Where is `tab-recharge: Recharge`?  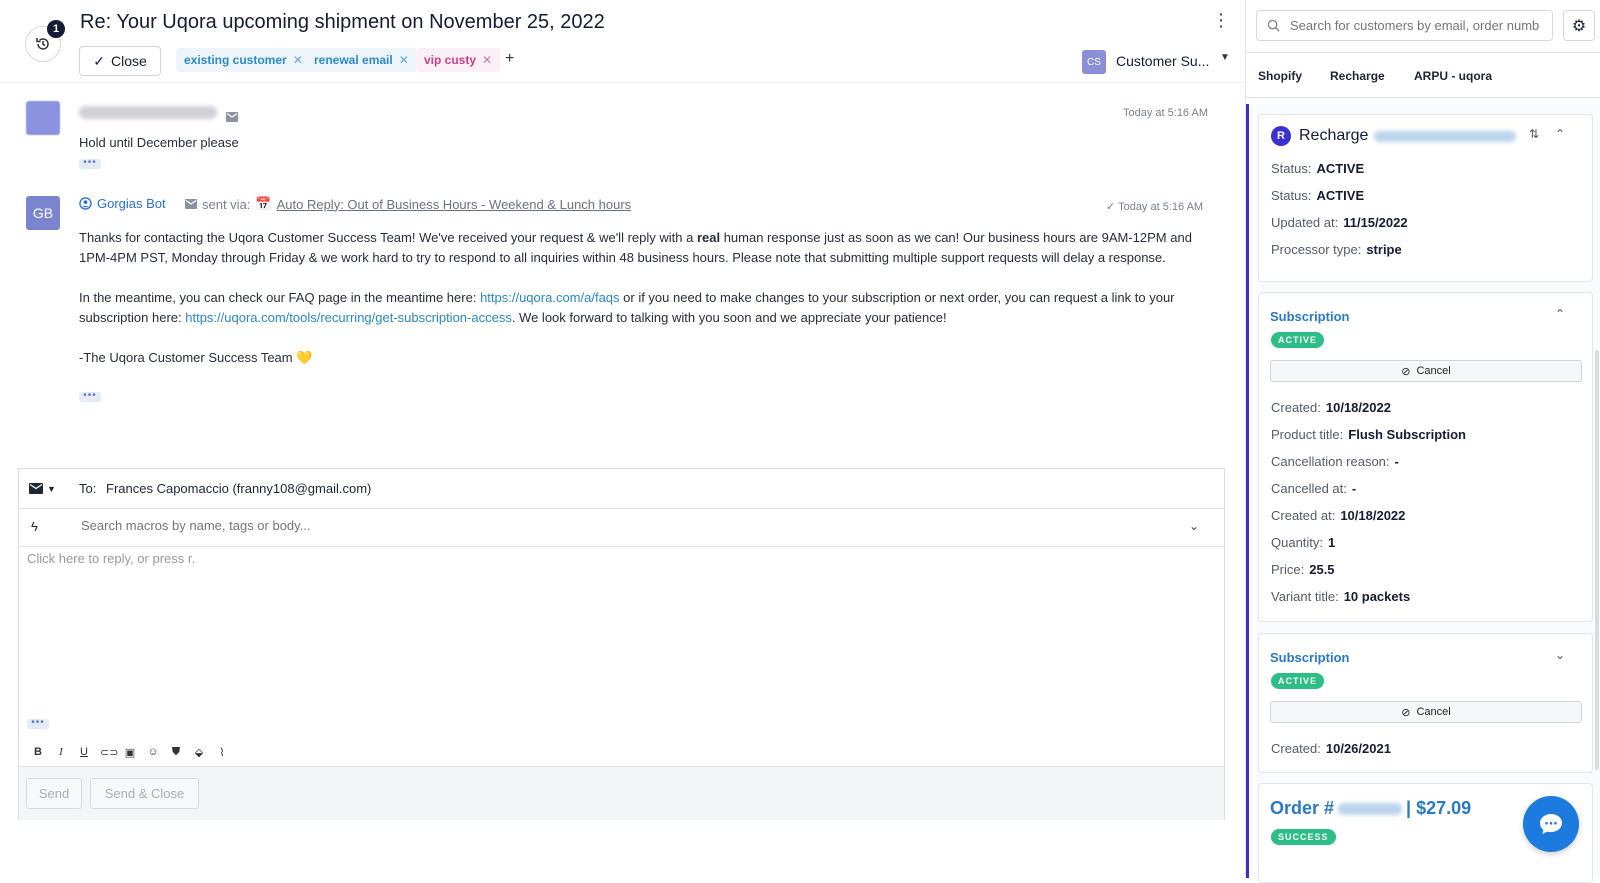
tab-recharge: Recharge is located at coordinates (1357, 76).